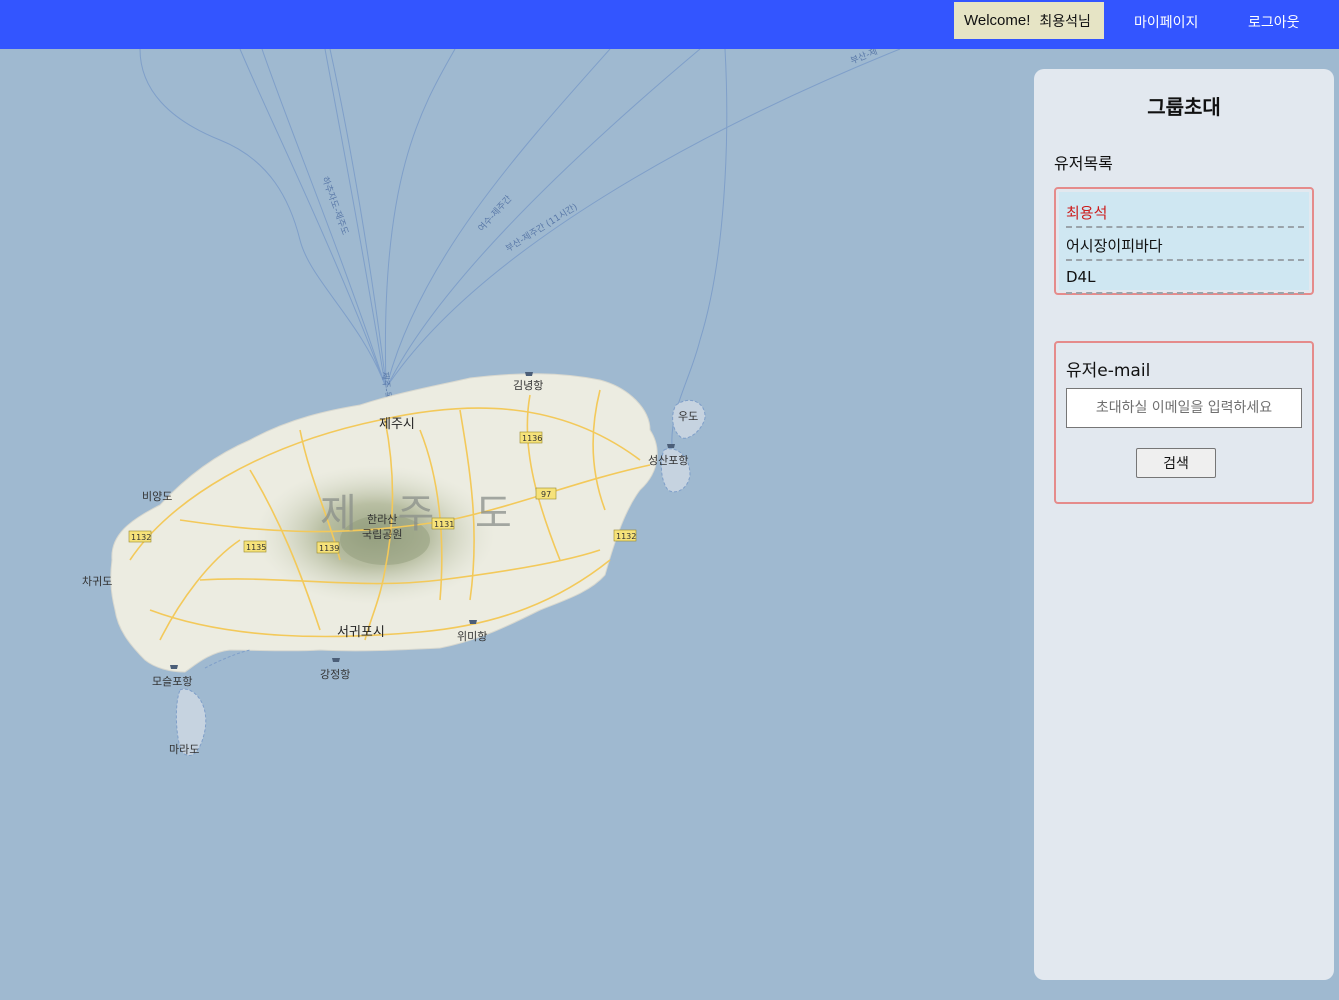 The width and height of the screenshot is (1339, 1000). What do you see at coordinates (382, 519) in the screenshot?
I see `label-hallasan: 한라산` at bounding box center [382, 519].